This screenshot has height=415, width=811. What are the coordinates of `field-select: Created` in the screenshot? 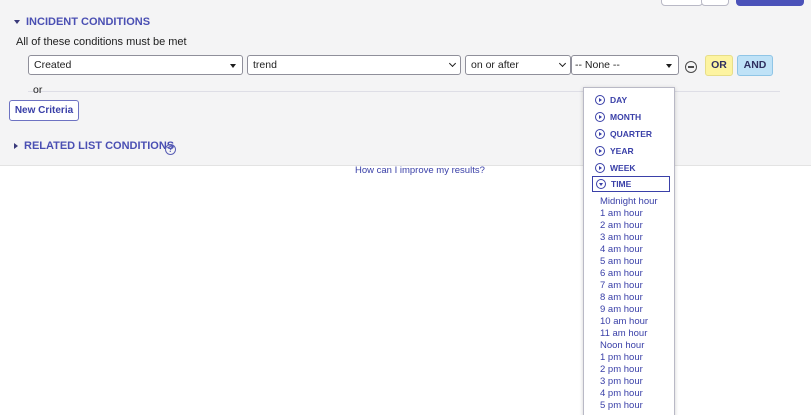 It's located at (135, 65).